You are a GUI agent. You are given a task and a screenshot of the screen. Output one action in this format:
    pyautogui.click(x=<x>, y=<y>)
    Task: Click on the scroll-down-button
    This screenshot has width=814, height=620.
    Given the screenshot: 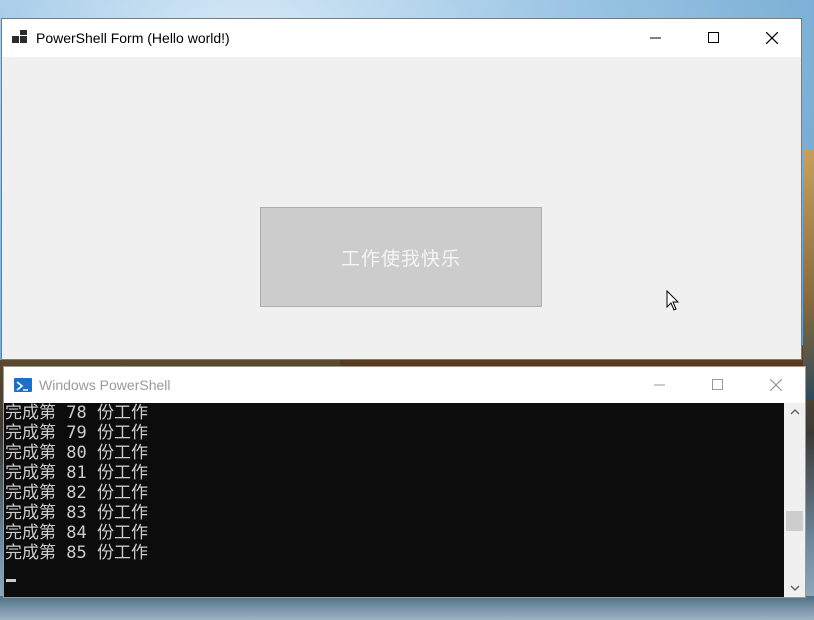 What is the action you would take?
    pyautogui.click(x=794, y=588)
    